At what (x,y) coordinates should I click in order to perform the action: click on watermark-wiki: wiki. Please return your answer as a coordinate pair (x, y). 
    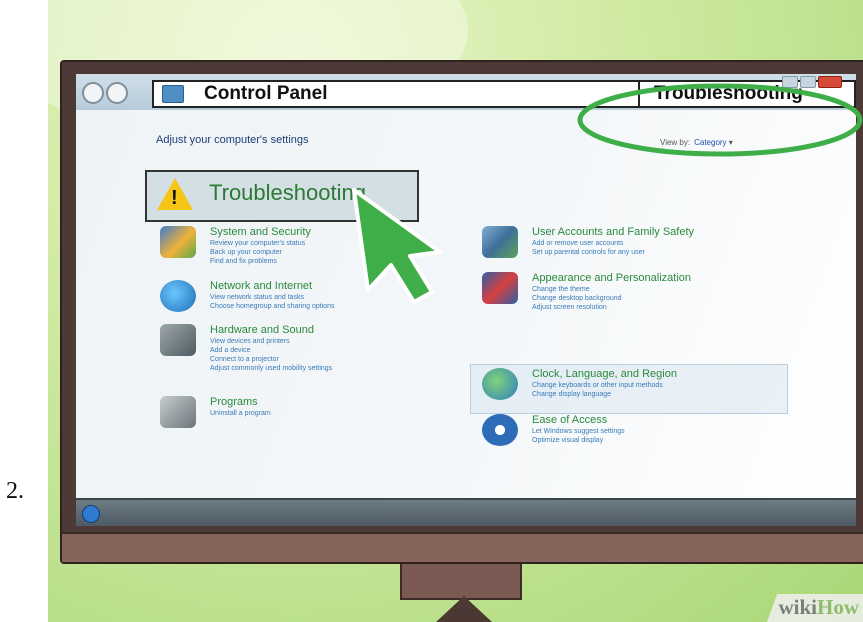
    Looking at the image, I should click on (797, 607).